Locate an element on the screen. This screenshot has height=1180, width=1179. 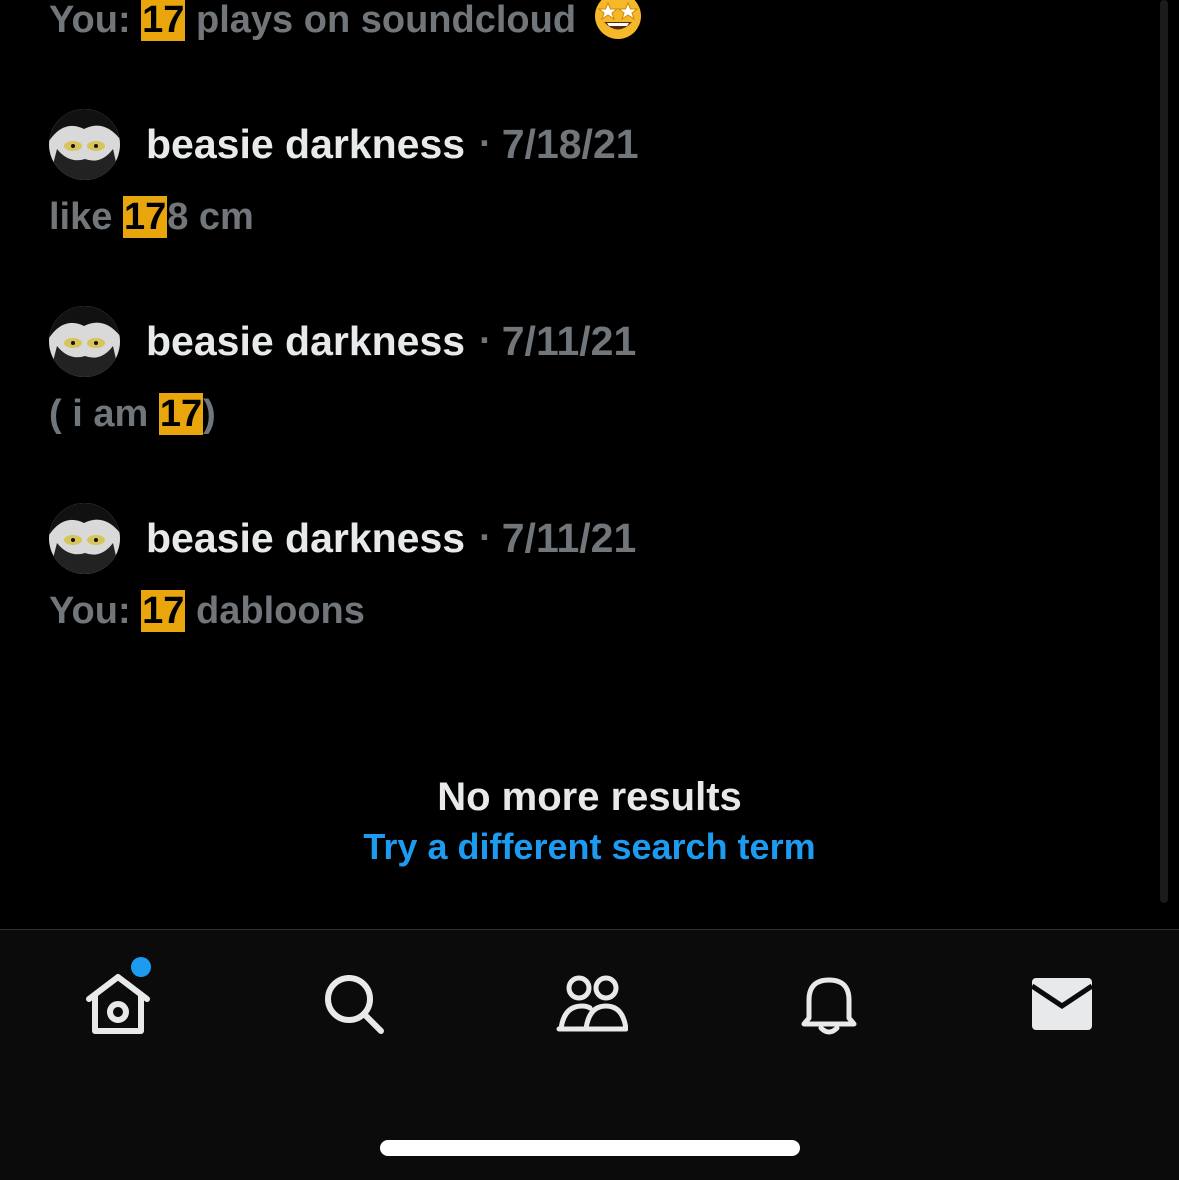
snippet-suffix: dabloons is located at coordinates (275, 611).